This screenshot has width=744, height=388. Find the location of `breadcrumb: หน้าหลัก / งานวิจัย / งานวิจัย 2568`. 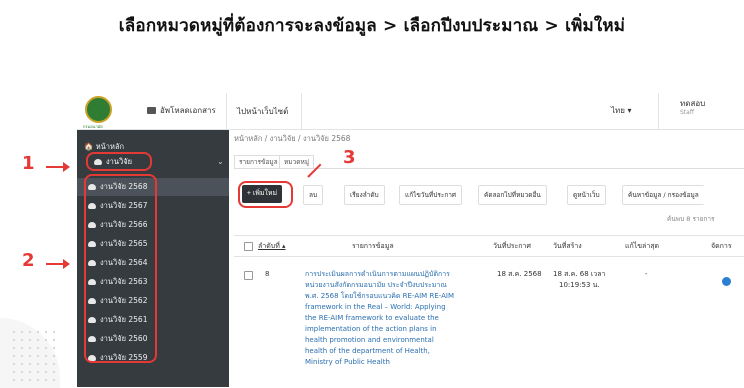

breadcrumb: หน้าหลัก / งานวิจัย / งานวิจัย 2568 is located at coordinates (292, 139).